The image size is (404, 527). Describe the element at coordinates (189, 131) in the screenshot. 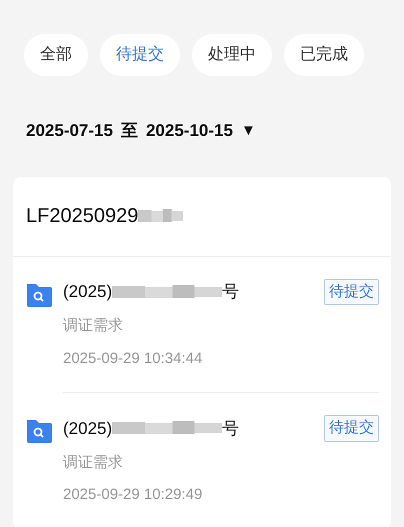

I see `end-date: 2025-10-15` at that location.